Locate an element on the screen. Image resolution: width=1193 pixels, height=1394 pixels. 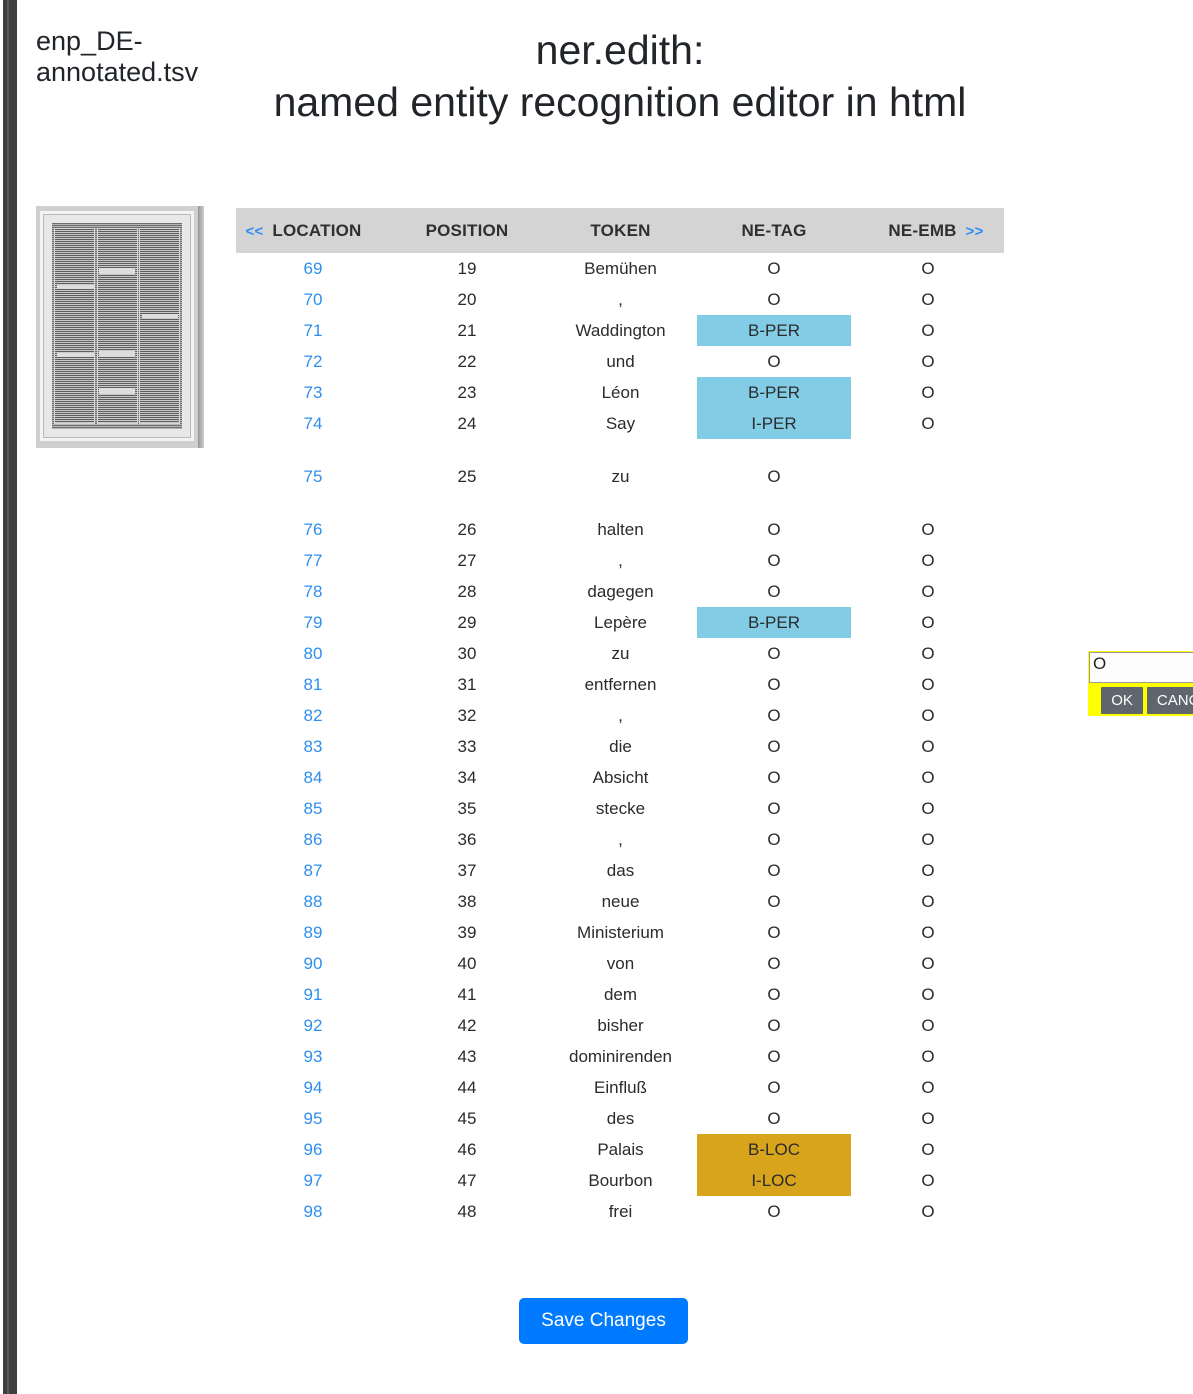
location-link: 82 is located at coordinates (313, 715).